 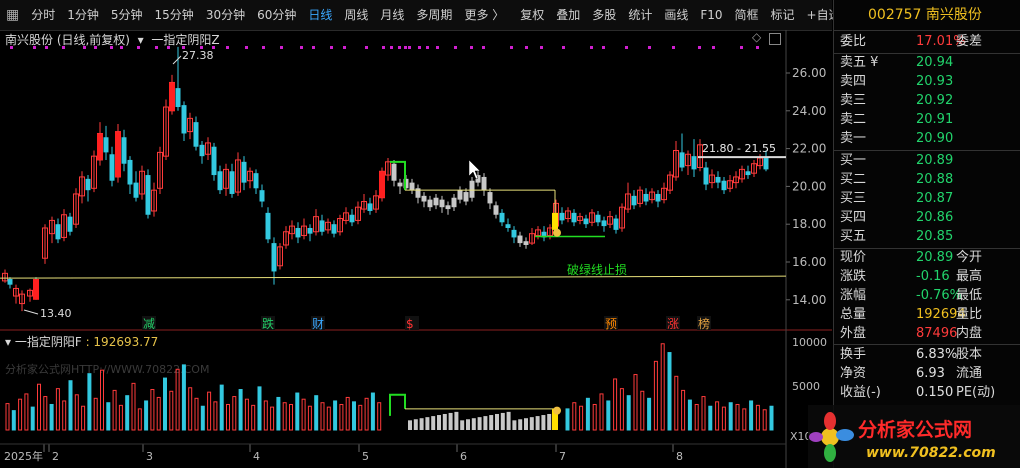 What do you see at coordinates (12, 15) in the screenshot?
I see `grid-icon: ▦` at bounding box center [12, 15].